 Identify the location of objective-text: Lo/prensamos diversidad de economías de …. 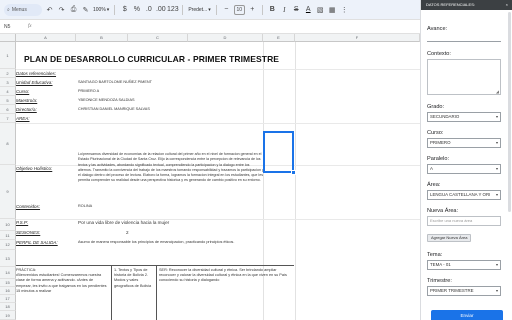
(171, 167).